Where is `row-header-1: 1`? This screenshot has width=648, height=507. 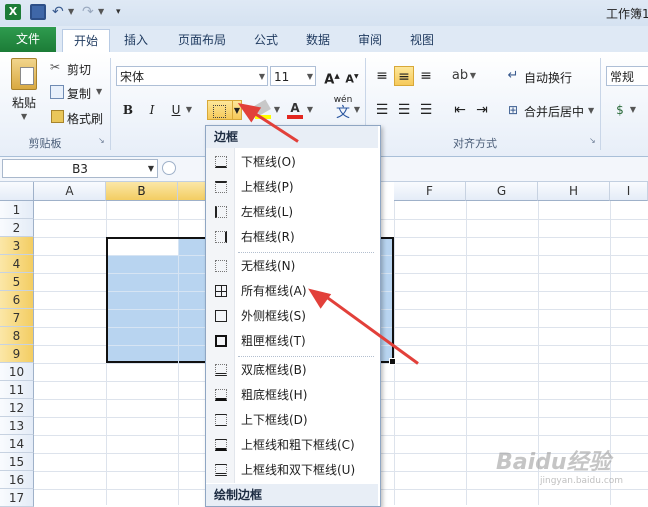
row-header-1: 1 is located at coordinates (17, 210).